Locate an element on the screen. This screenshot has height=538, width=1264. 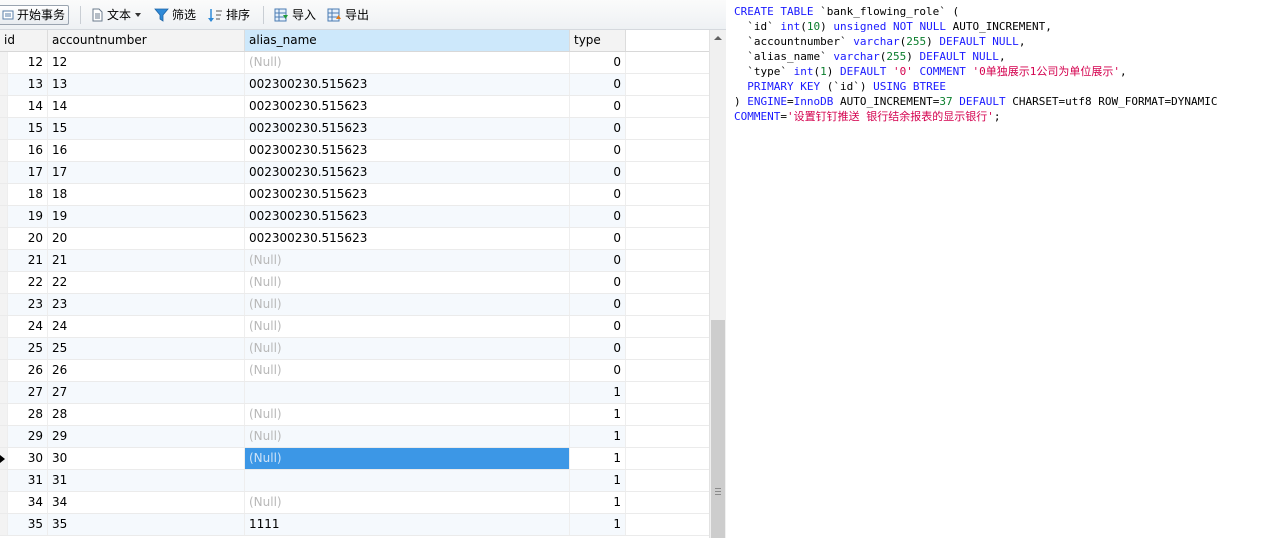
cell-accountnumber: 31 is located at coordinates (146, 480).